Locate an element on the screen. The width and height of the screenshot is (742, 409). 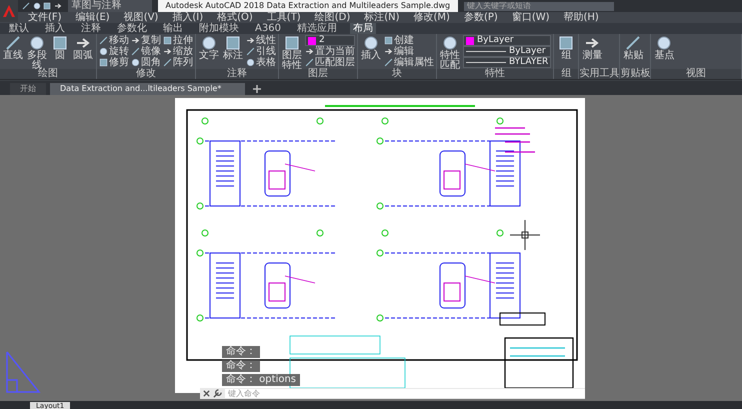
ribbon-tool-button: 圆 is located at coordinates (60, 48).